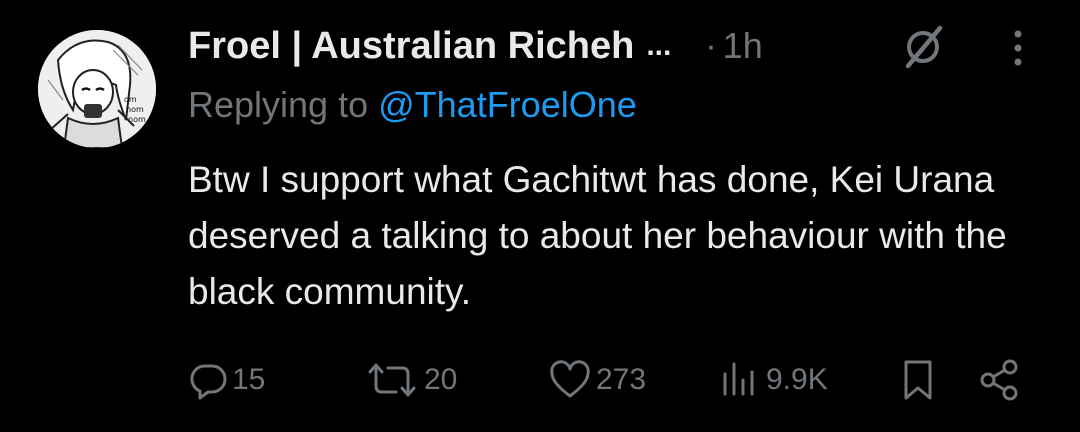 This screenshot has height=432, width=1080. Describe the element at coordinates (208, 382) in the screenshot. I see `reply-icon` at that location.